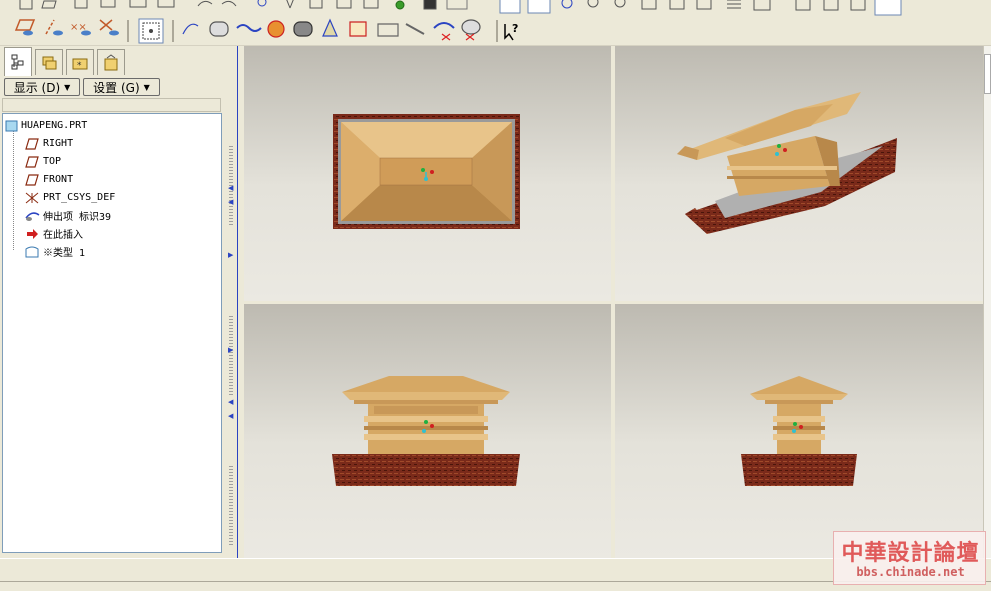  What do you see at coordinates (42, 161) in the screenshot?
I see `tree-item-top: TOP` at bounding box center [42, 161].